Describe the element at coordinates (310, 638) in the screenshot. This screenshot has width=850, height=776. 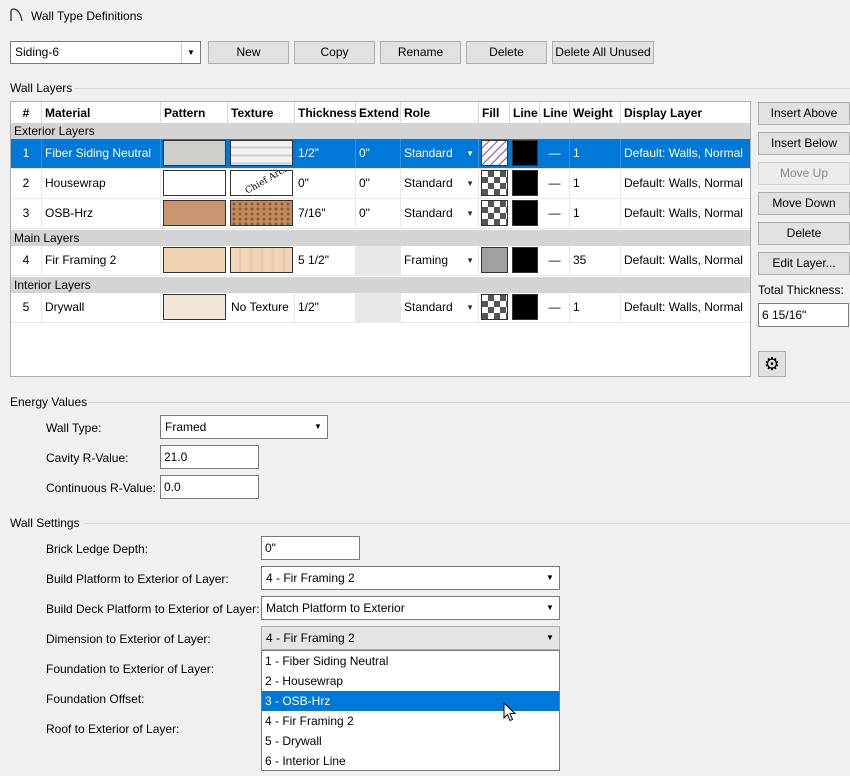
I see `dimension-value: 4 - Fir Framing 2` at that location.